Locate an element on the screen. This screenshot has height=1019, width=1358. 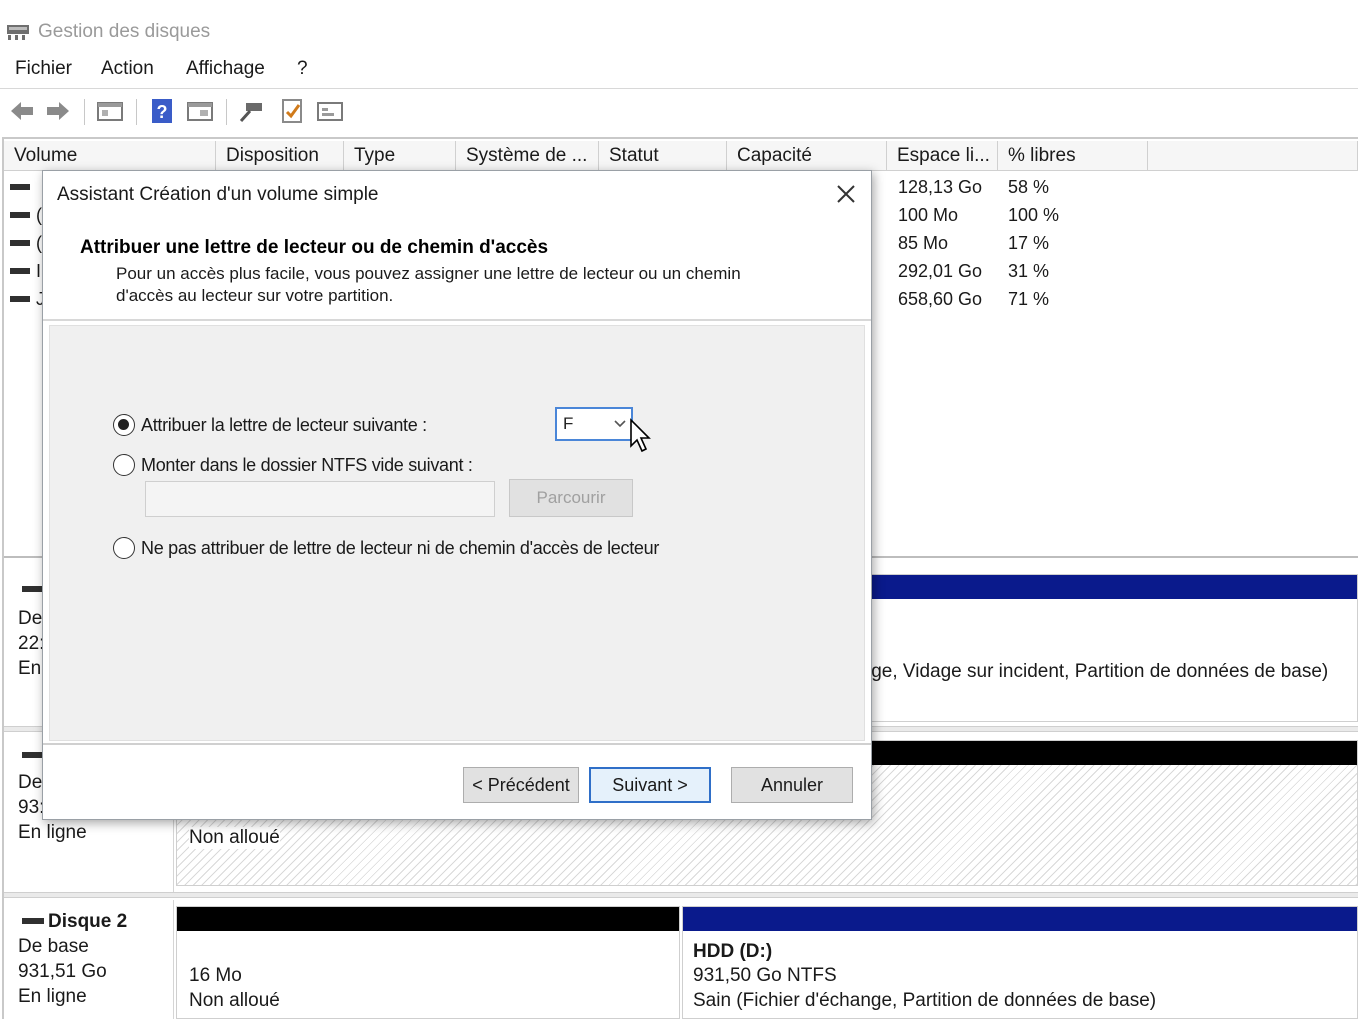
header-divider is located at coordinates (457, 320).